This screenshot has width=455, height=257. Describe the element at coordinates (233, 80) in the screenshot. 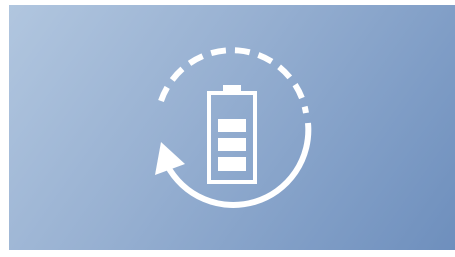

I see `dashed-arc` at that location.